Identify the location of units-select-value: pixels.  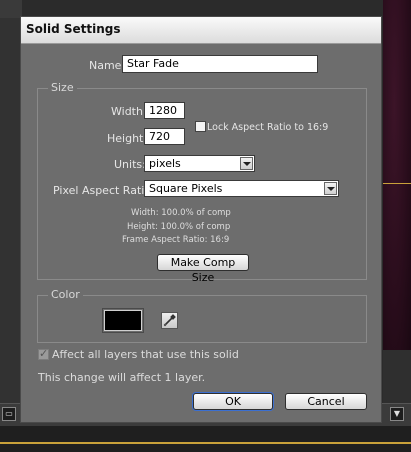
(165, 163).